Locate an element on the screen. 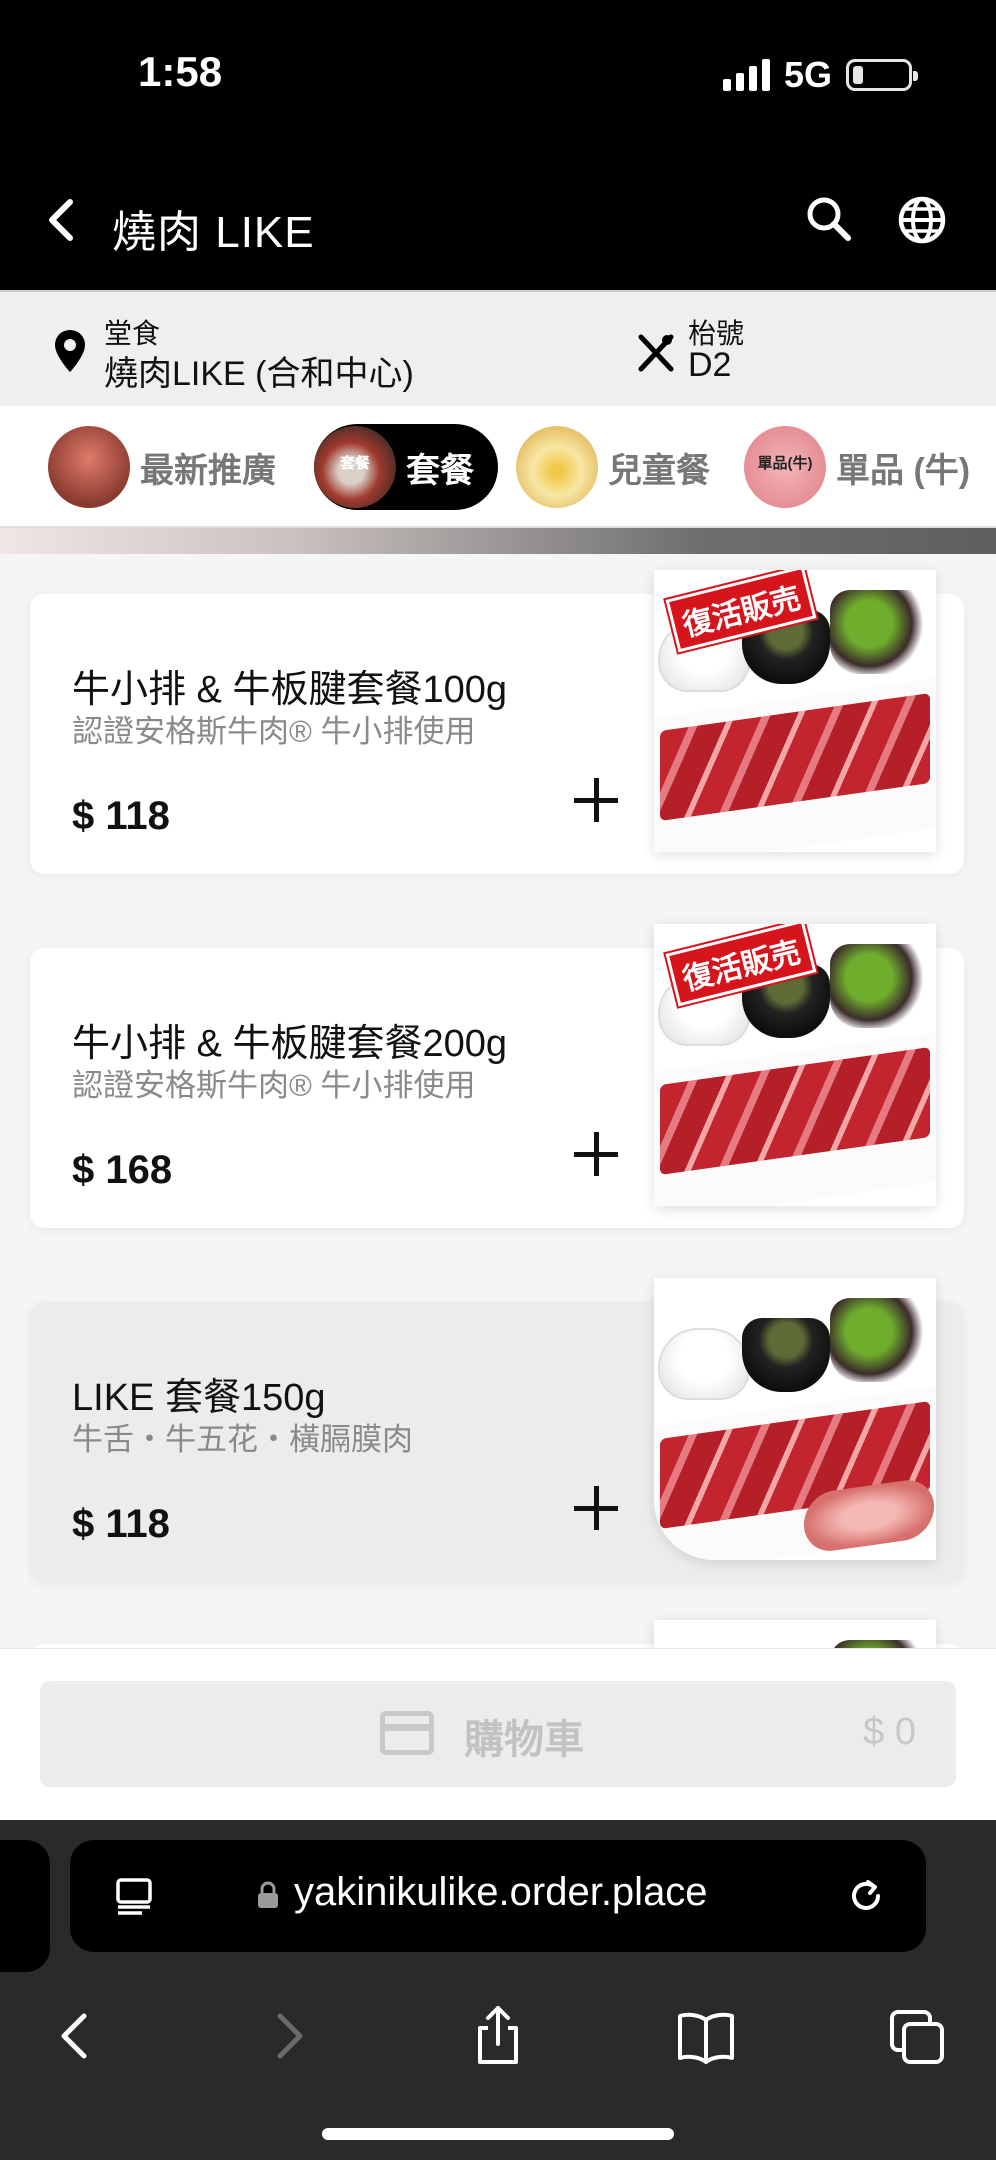  search-icon is located at coordinates (829, 219).